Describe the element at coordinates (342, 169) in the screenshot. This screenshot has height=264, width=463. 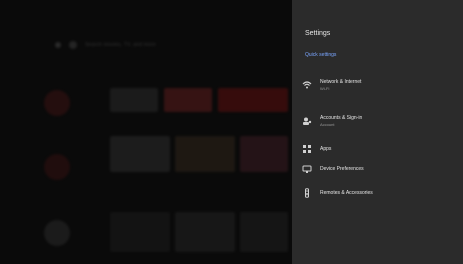
I see `settings-item-label: Device Preferences` at that location.